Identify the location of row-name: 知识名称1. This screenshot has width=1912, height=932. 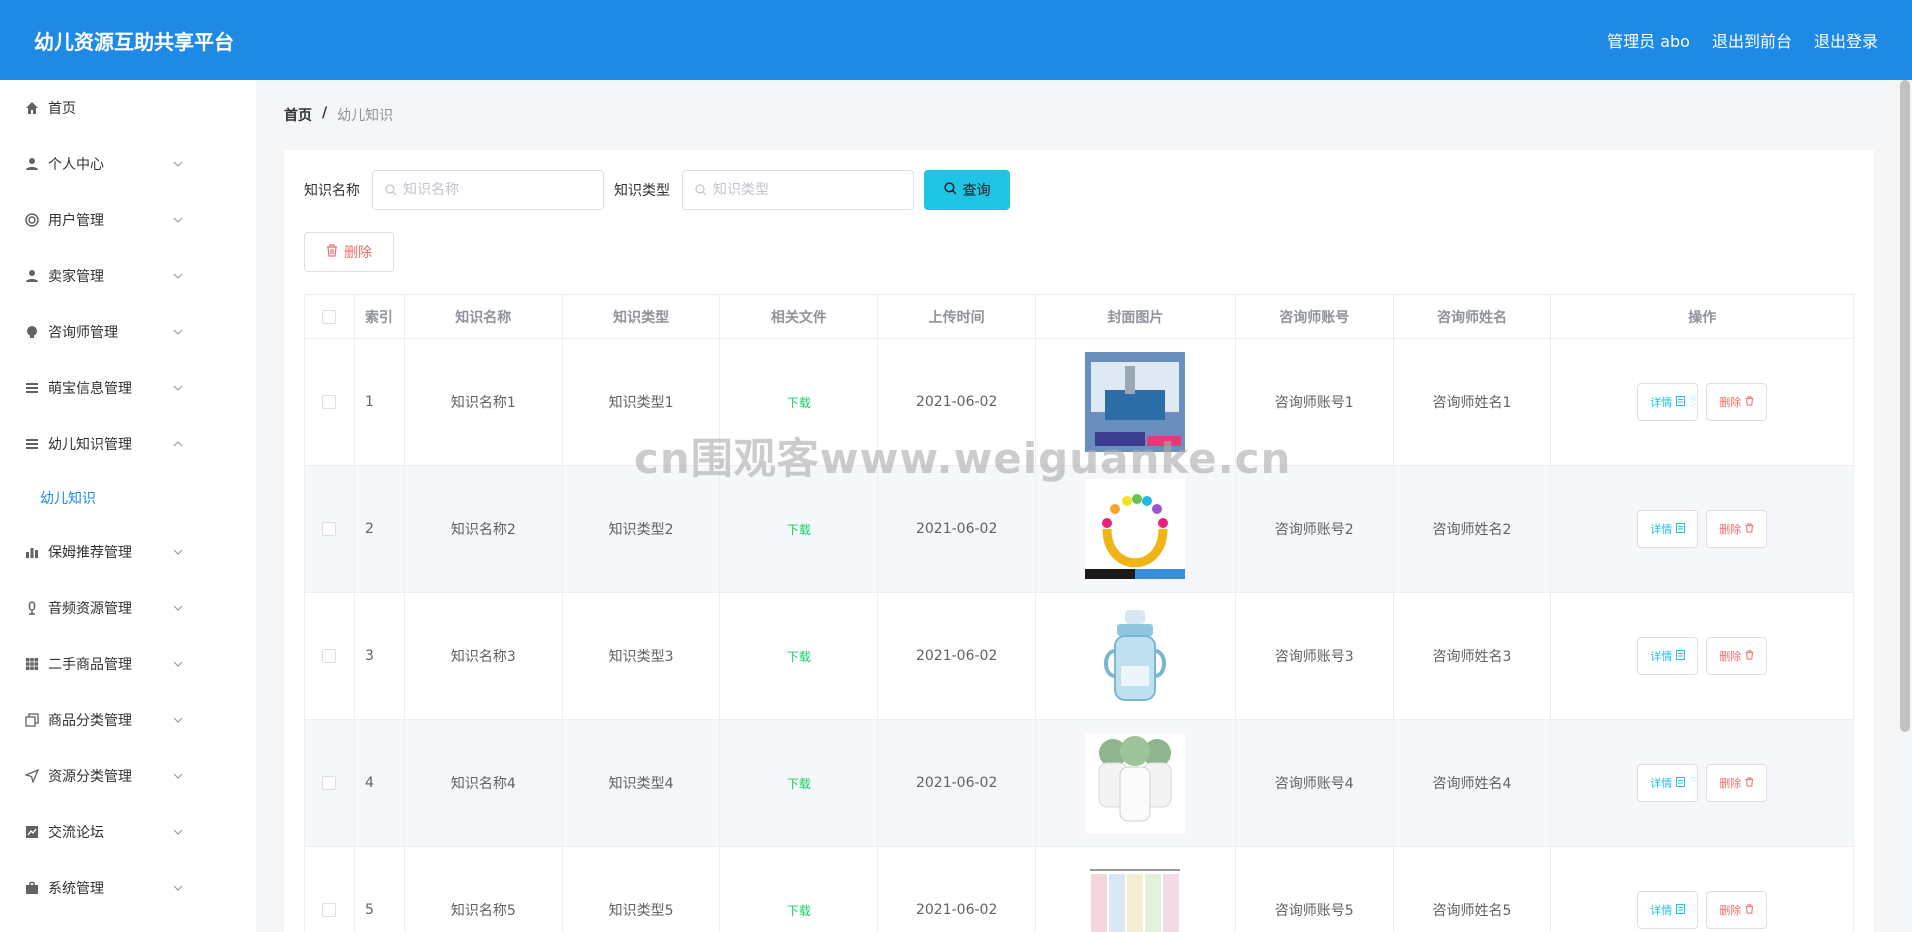
(484, 402).